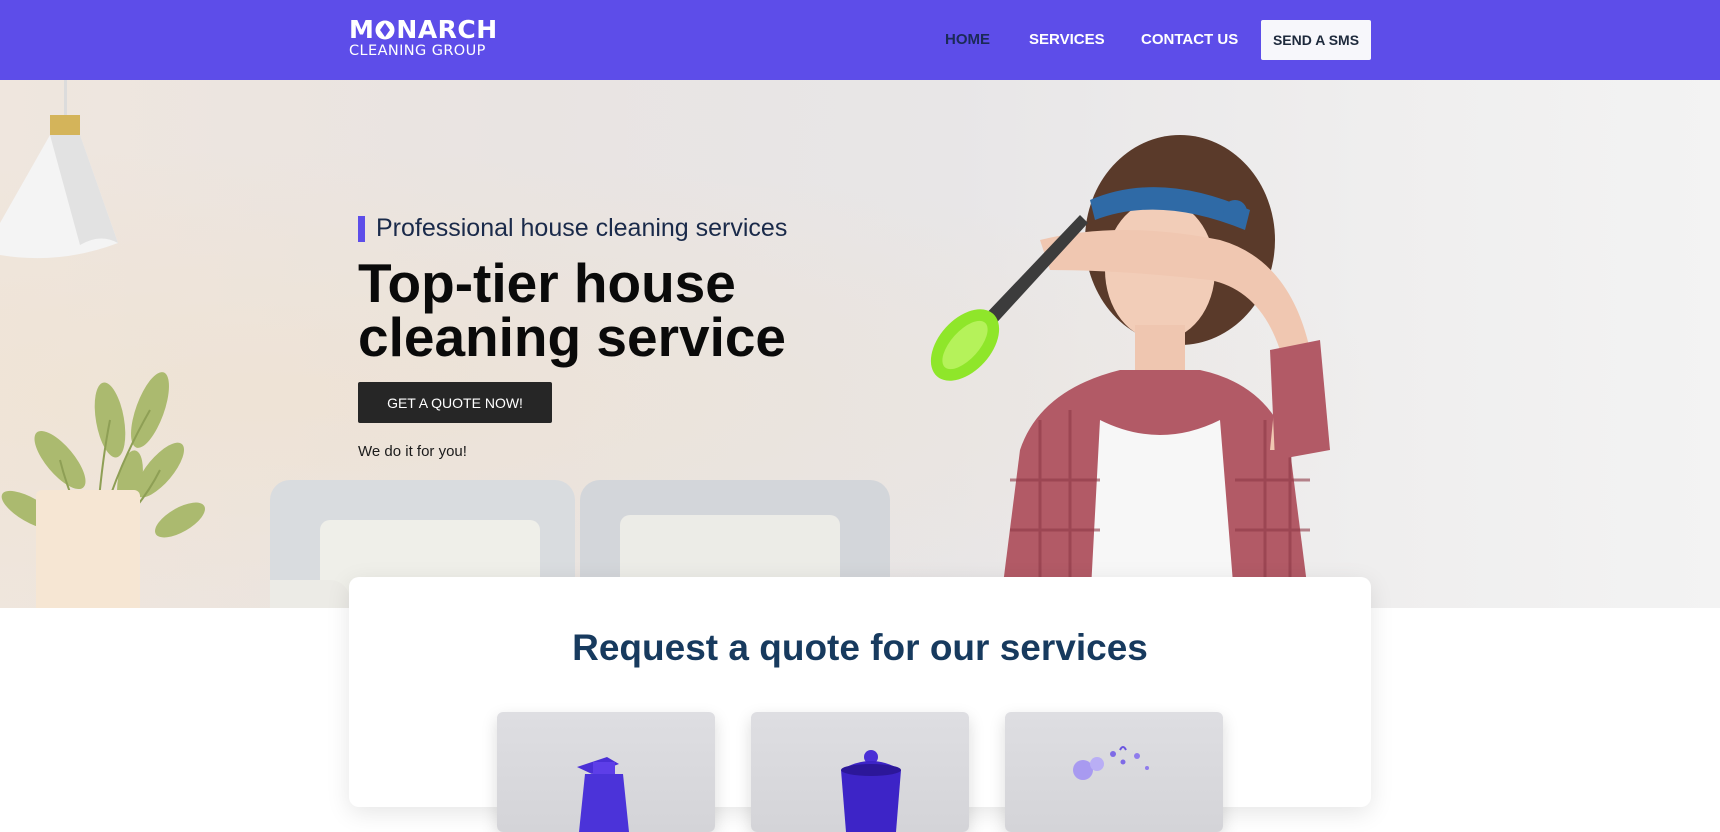 The image size is (1720, 832). Describe the element at coordinates (385, 30) in the screenshot. I see `logo-diamond-icon` at that location.